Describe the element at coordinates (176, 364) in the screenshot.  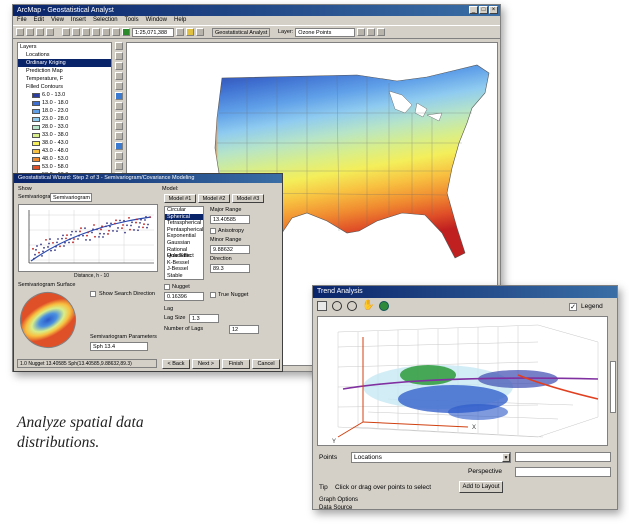
I see `back-button: < Back` at that location.